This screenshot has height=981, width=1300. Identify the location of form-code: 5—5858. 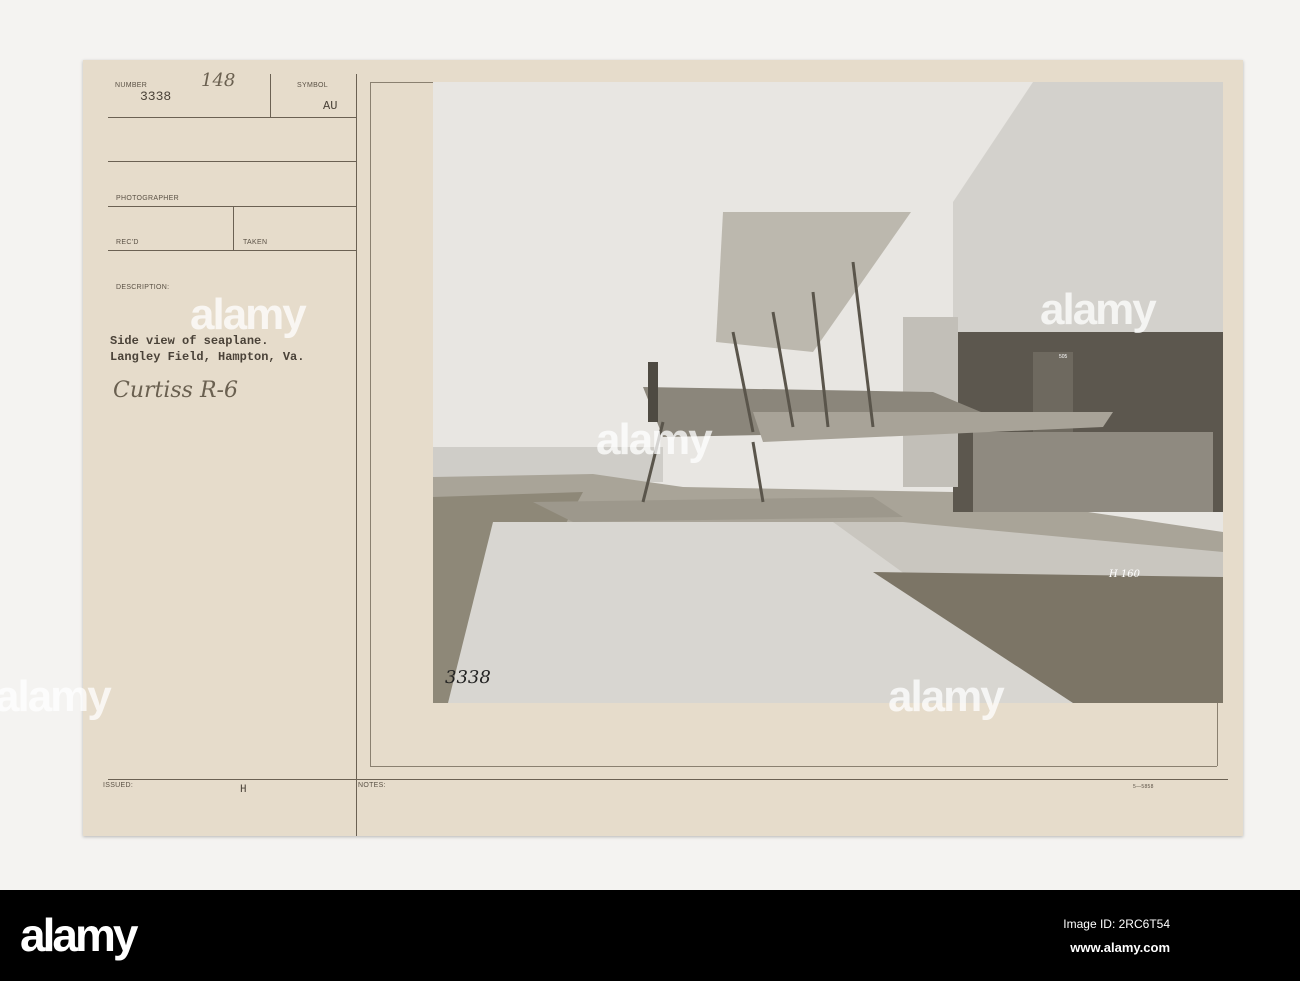
(1143, 787).